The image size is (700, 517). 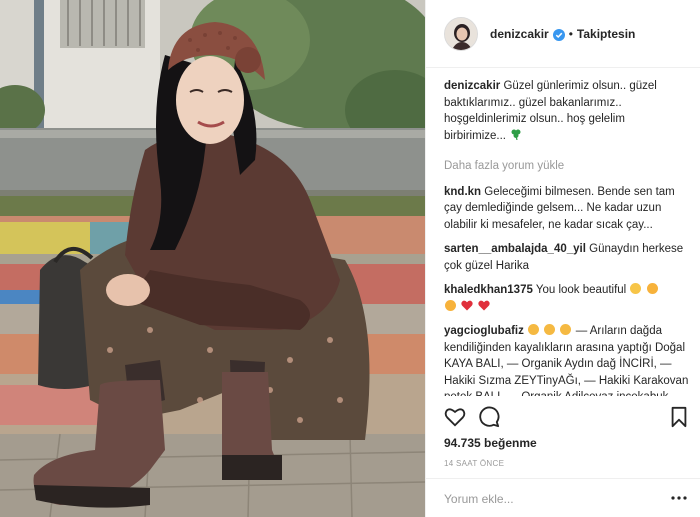 I want to click on comment-item: khaledkhan1375 You look beautiful, so click(x=567, y=298).